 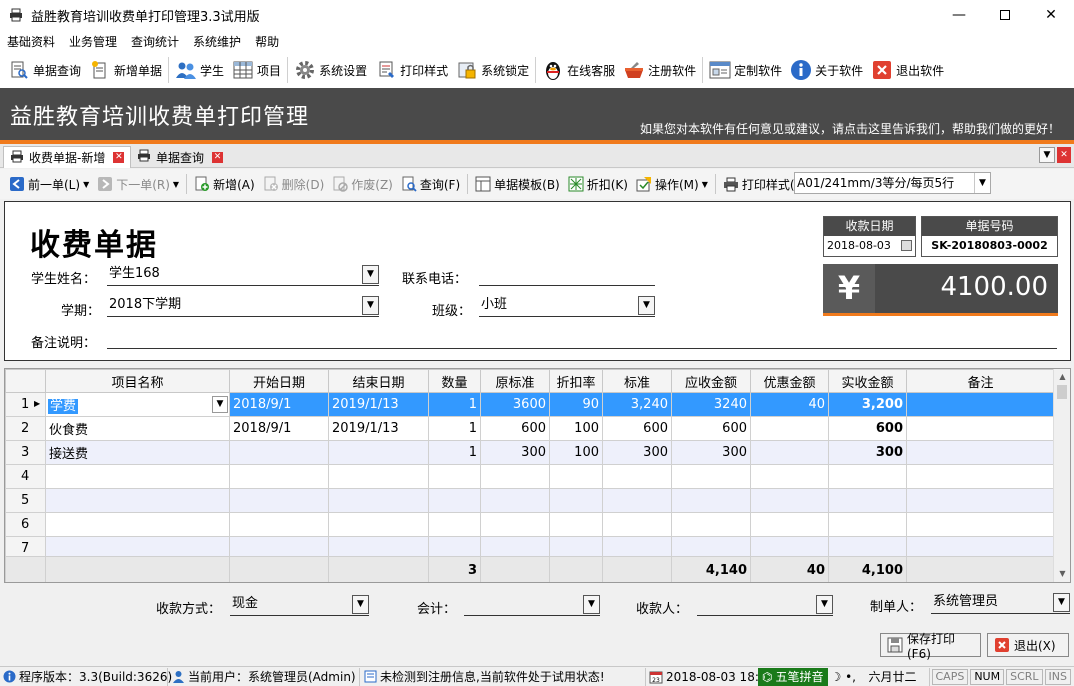 What do you see at coordinates (576, 381) in the screenshot?
I see `col-discount-rate: 折扣率` at bounding box center [576, 381].